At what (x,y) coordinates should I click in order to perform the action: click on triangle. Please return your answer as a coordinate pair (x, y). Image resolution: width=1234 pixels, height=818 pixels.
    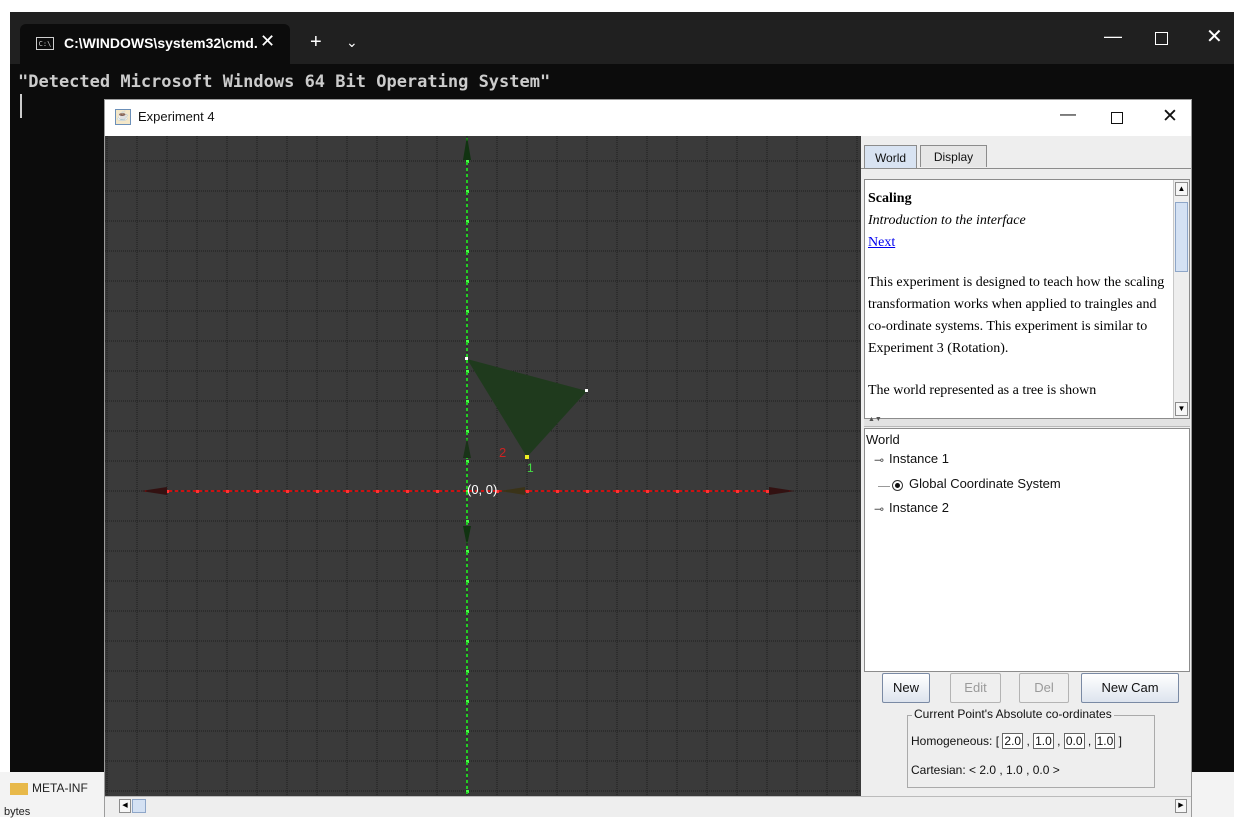
    Looking at the image, I should click on (527, 408).